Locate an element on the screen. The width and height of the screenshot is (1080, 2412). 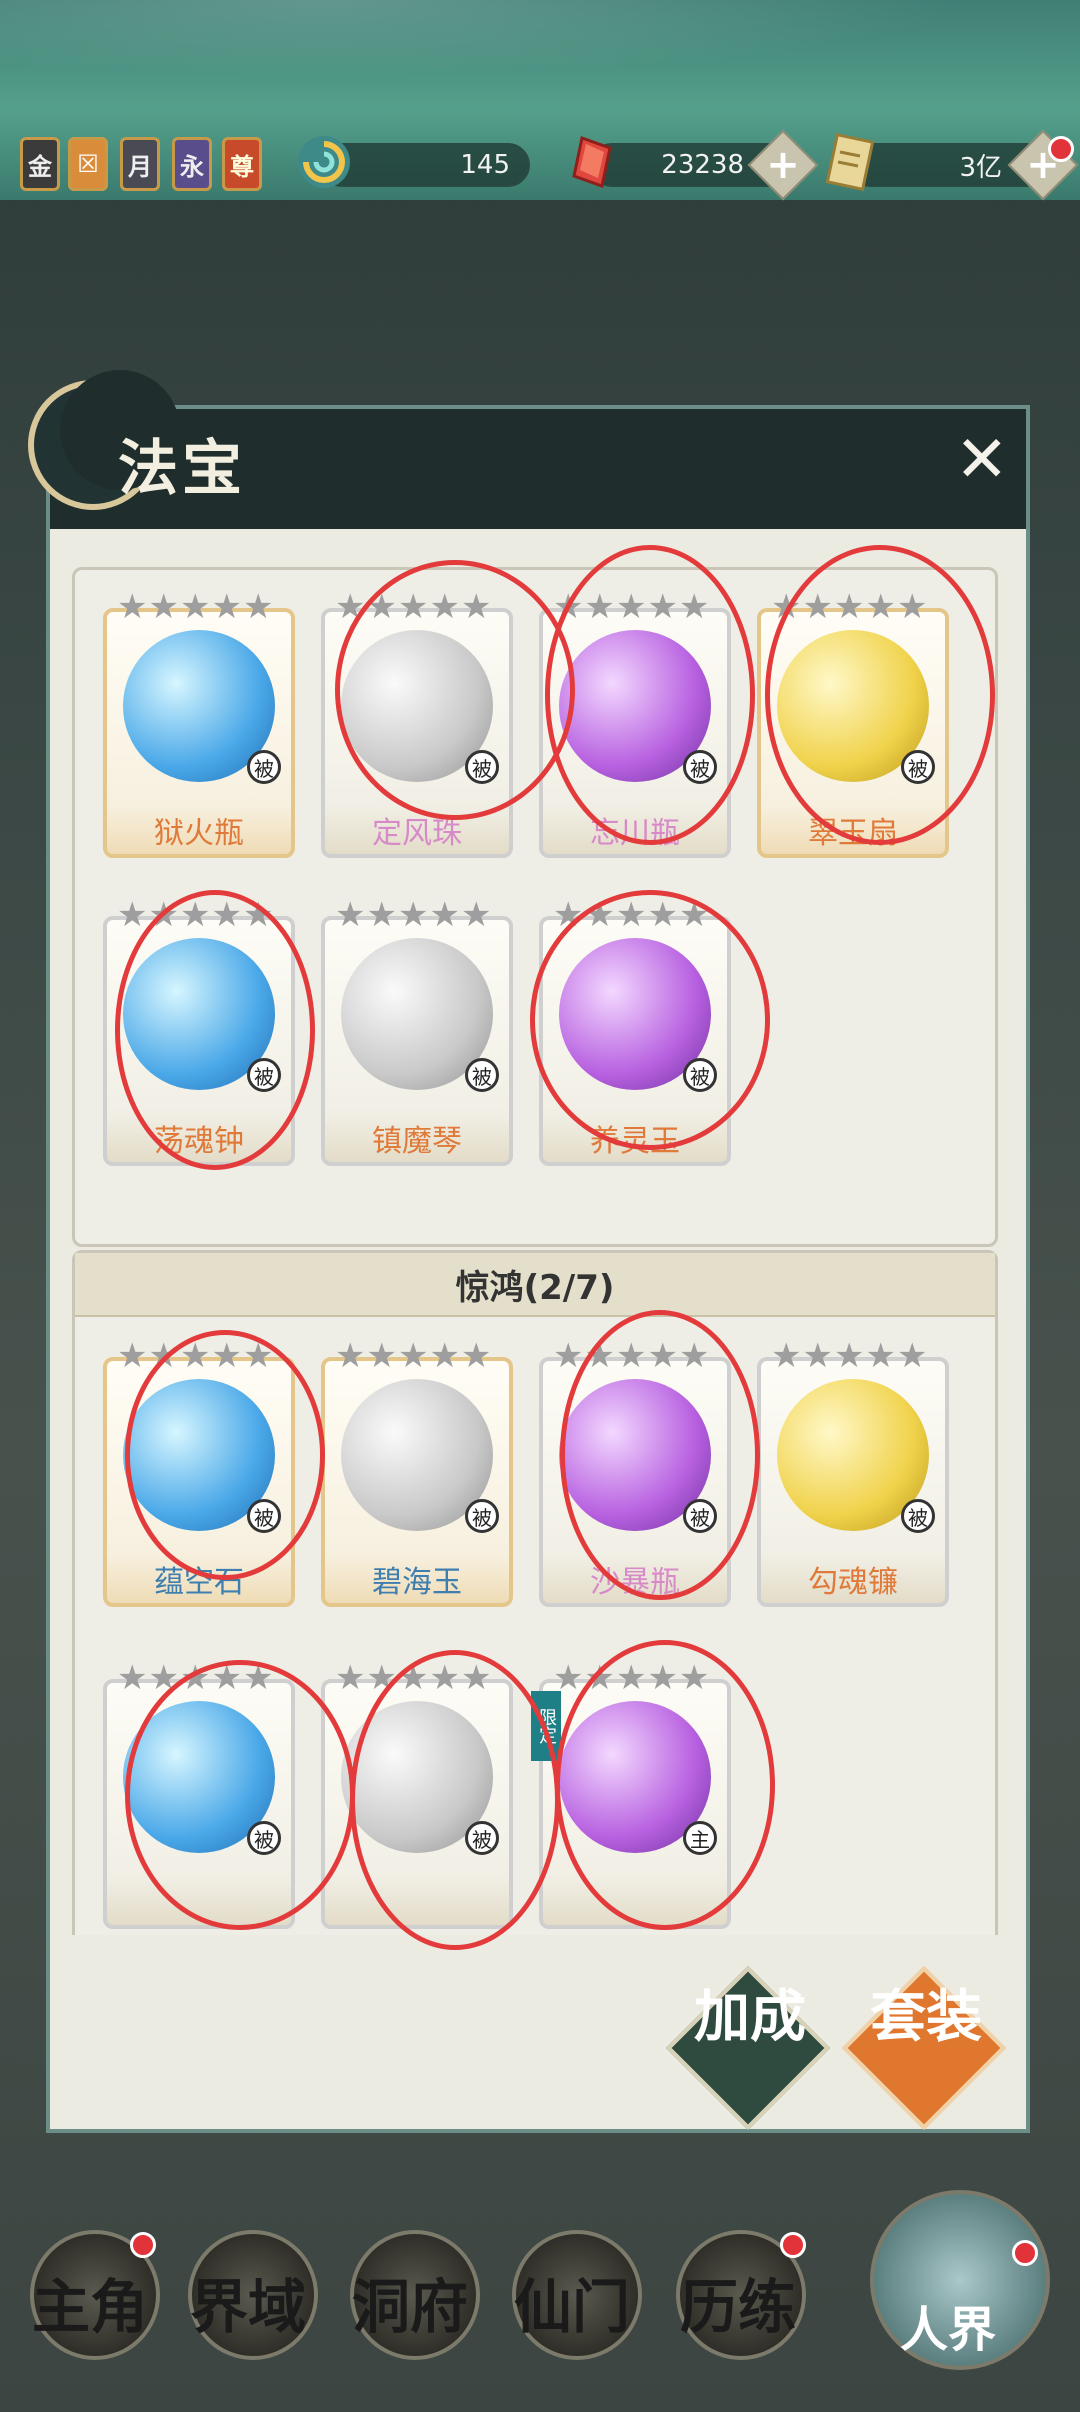
nav-world-label: 人界 is located at coordinates (948, 2330).